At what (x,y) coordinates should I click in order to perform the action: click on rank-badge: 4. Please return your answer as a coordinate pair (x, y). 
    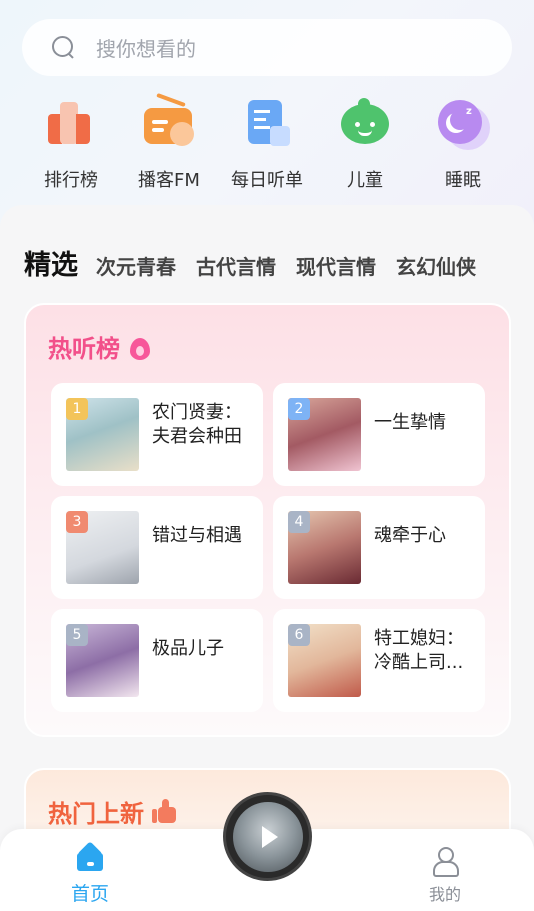
    Looking at the image, I should click on (299, 522).